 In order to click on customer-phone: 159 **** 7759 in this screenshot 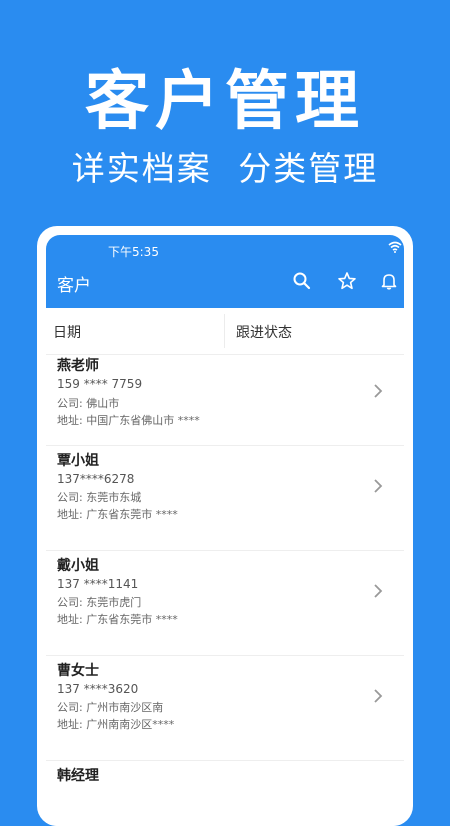, I will do `click(100, 384)`.